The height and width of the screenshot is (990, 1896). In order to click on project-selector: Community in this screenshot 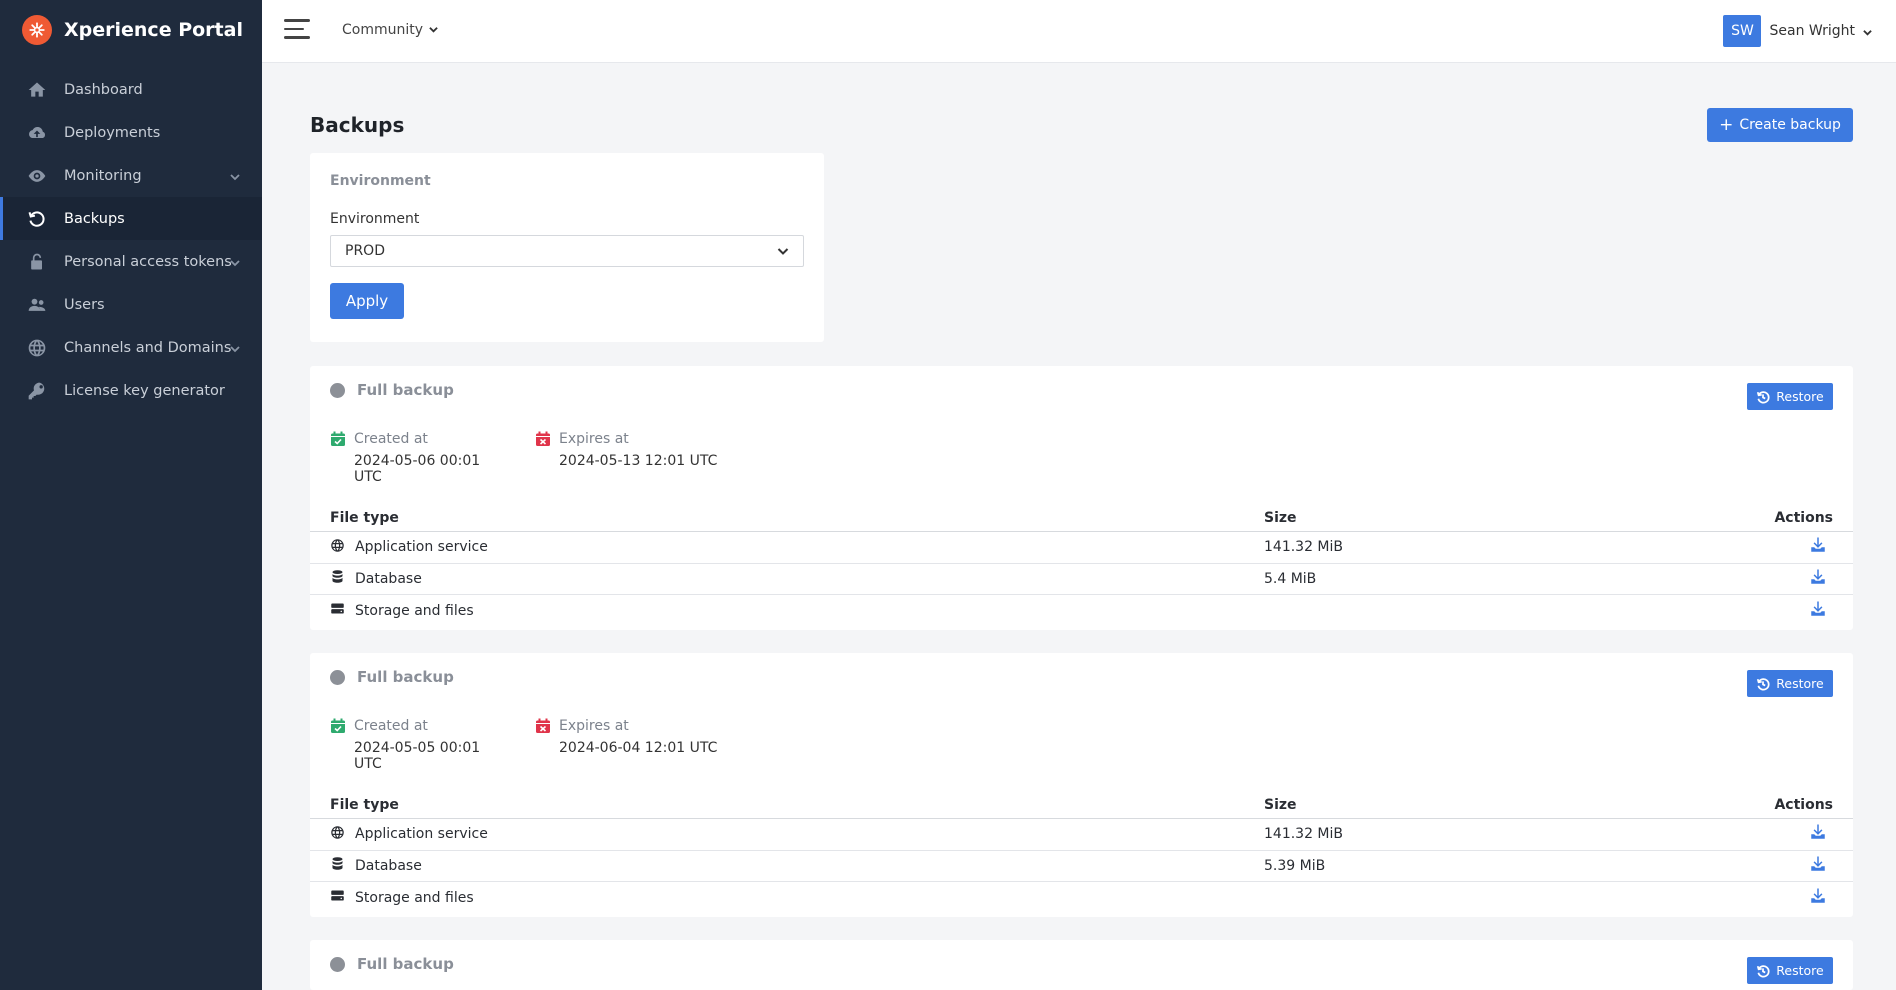, I will do `click(390, 30)`.